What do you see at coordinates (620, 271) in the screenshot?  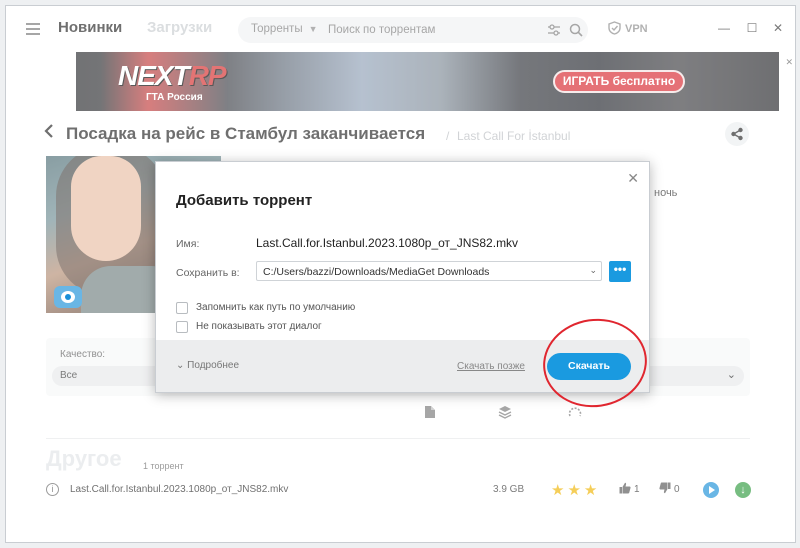 I see `browse-button: •••` at bounding box center [620, 271].